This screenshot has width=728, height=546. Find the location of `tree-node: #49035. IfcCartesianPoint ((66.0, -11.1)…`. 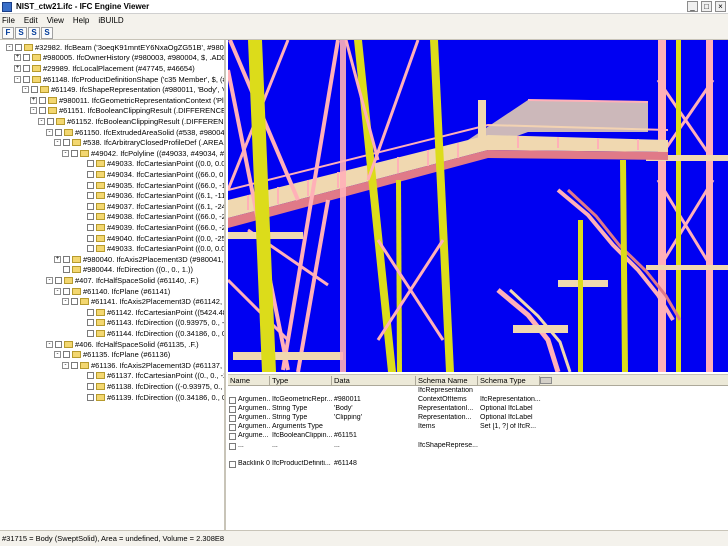

tree-node: #49035. IfcCartesianPoint ((66.0, -11.1)… is located at coordinates (151, 185).